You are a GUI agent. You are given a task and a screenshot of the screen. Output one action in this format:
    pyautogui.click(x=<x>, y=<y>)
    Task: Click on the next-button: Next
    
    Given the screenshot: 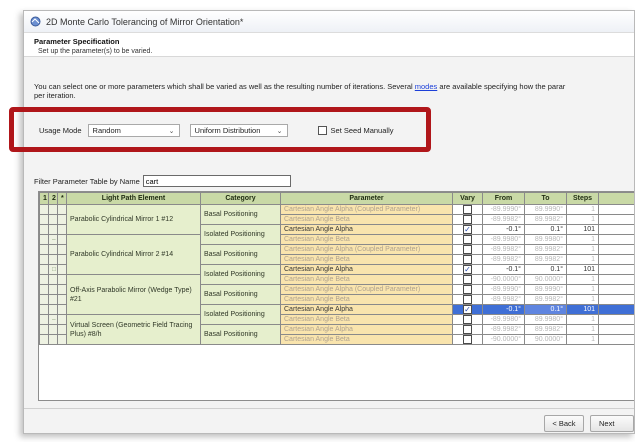 What is the action you would take?
    pyautogui.click(x=612, y=423)
    